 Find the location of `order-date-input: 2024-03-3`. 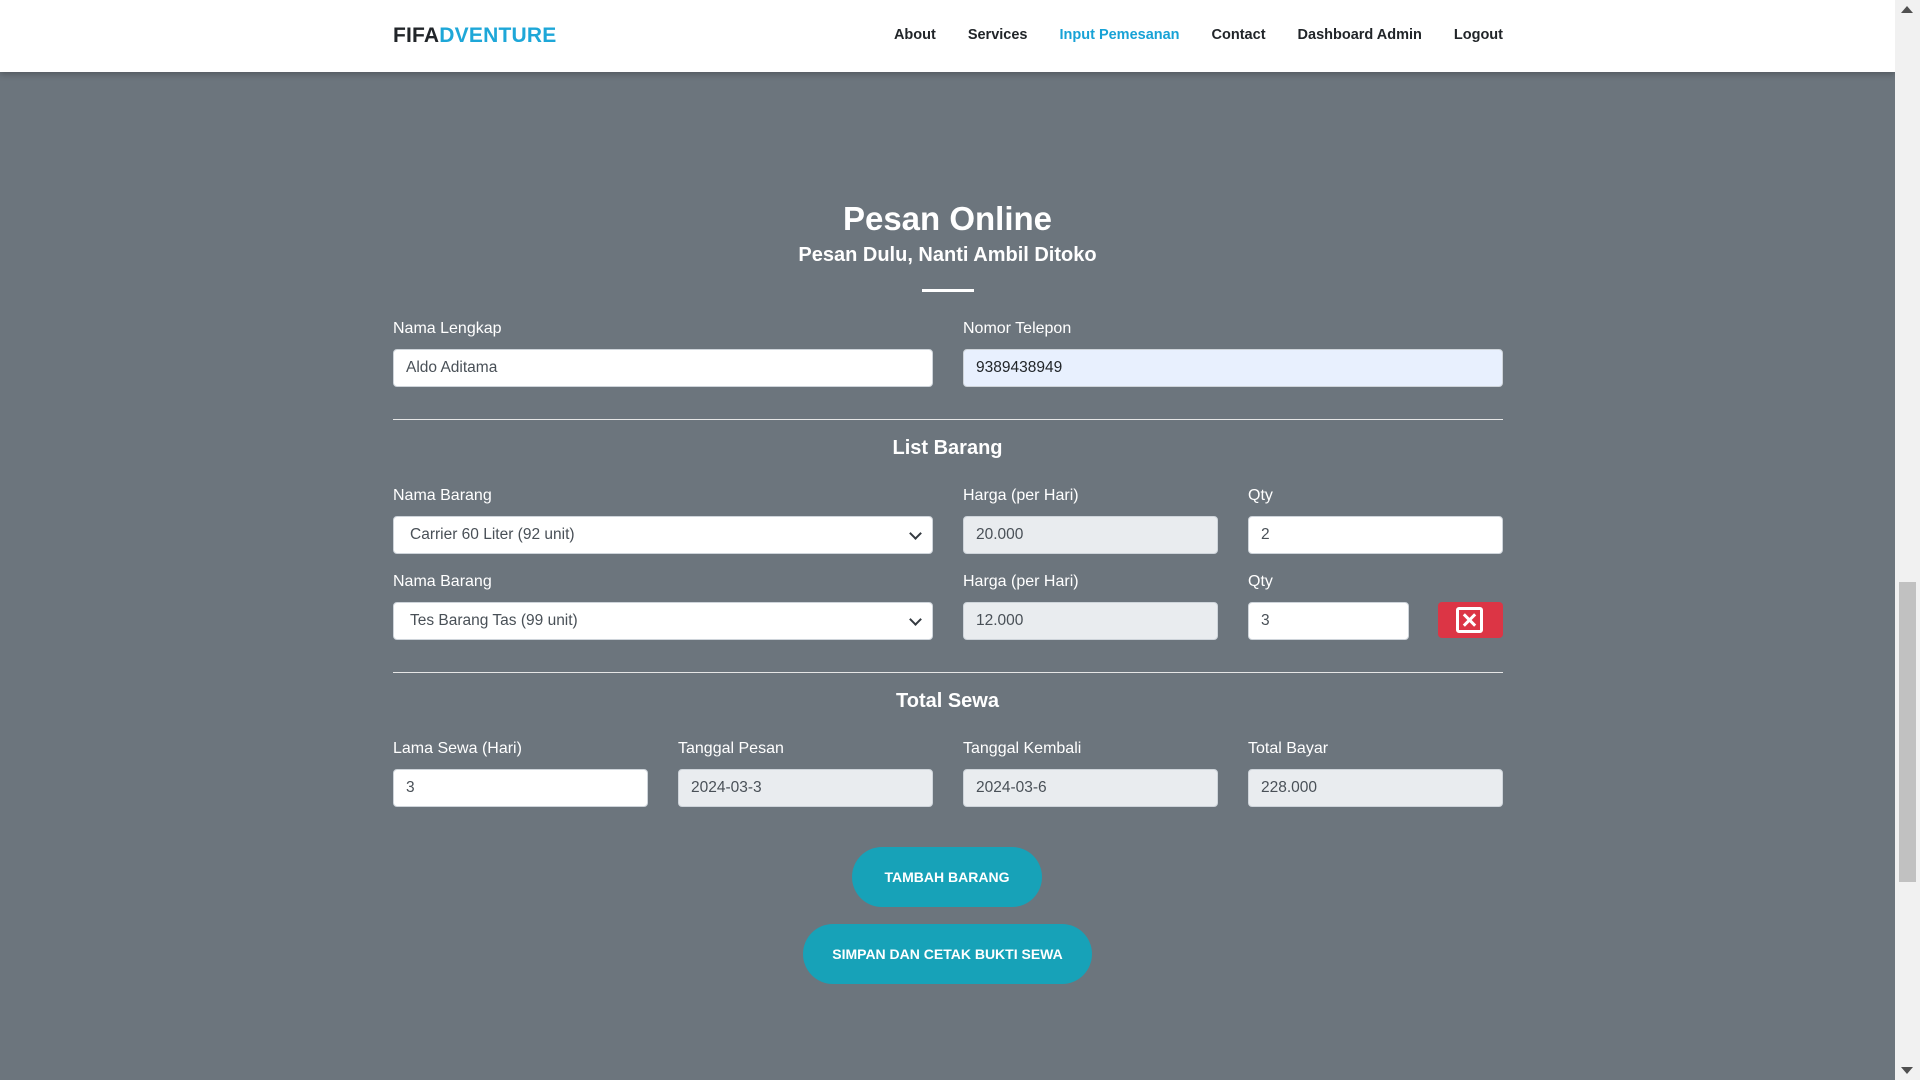

order-date-input: 2024-03-3 is located at coordinates (805, 788).